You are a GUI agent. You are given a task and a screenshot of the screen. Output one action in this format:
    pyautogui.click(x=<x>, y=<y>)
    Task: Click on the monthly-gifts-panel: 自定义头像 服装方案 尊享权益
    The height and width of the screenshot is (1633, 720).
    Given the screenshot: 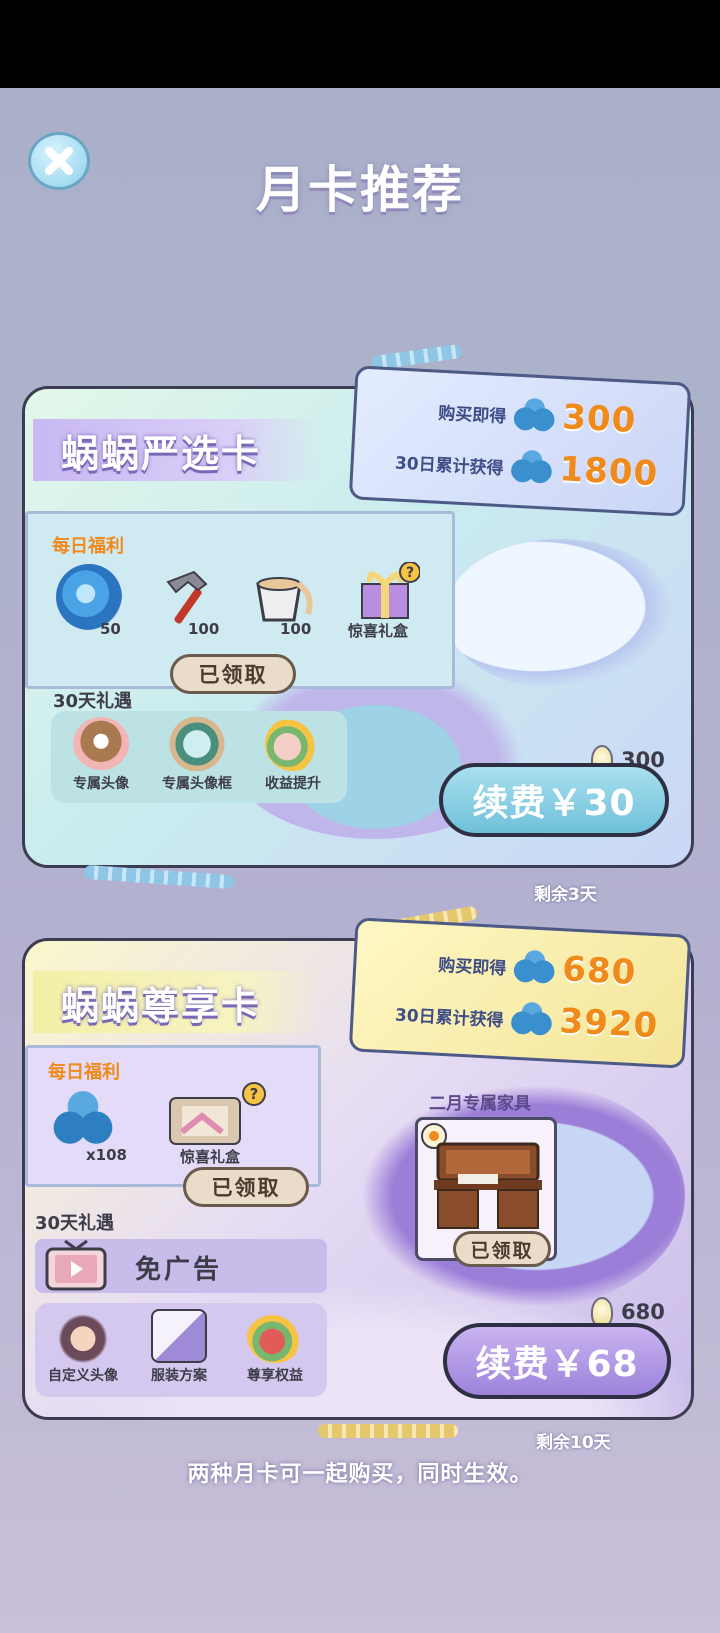 What is the action you would take?
    pyautogui.click(x=181, y=1350)
    